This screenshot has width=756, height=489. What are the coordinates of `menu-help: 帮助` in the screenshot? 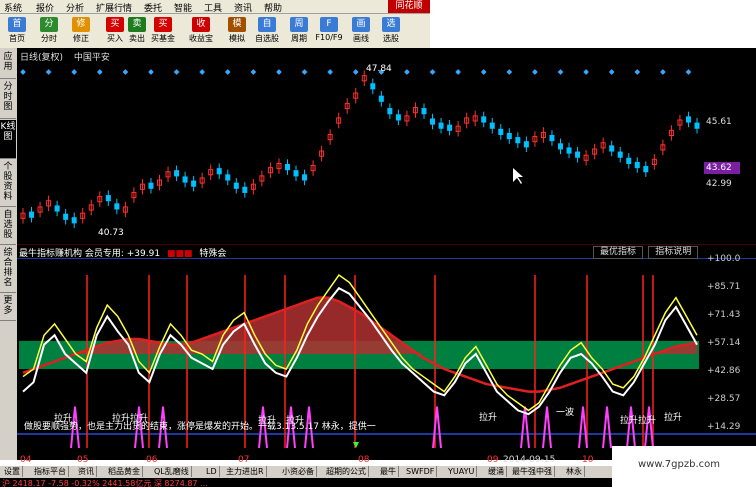 It's located at (273, 7).